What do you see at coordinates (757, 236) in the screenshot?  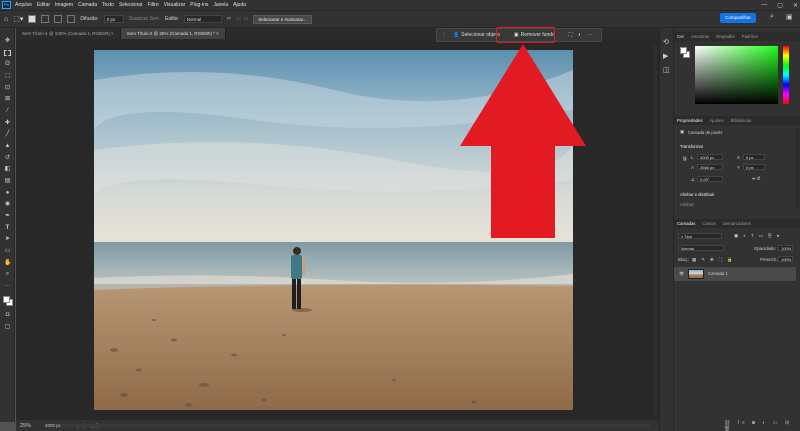 I see `layer-filter-icons: ▣ ◐ T ▭ ⎘ ●` at bounding box center [757, 236].